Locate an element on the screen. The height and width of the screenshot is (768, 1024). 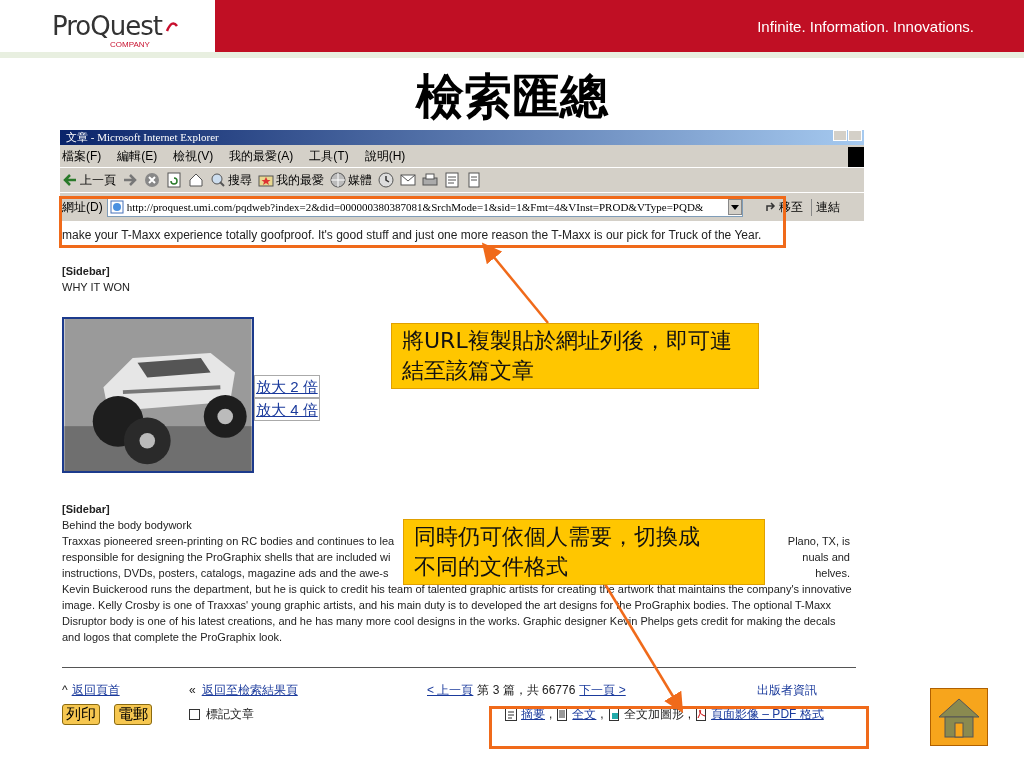
back-arrow-icon is located at coordinates (70, 180).